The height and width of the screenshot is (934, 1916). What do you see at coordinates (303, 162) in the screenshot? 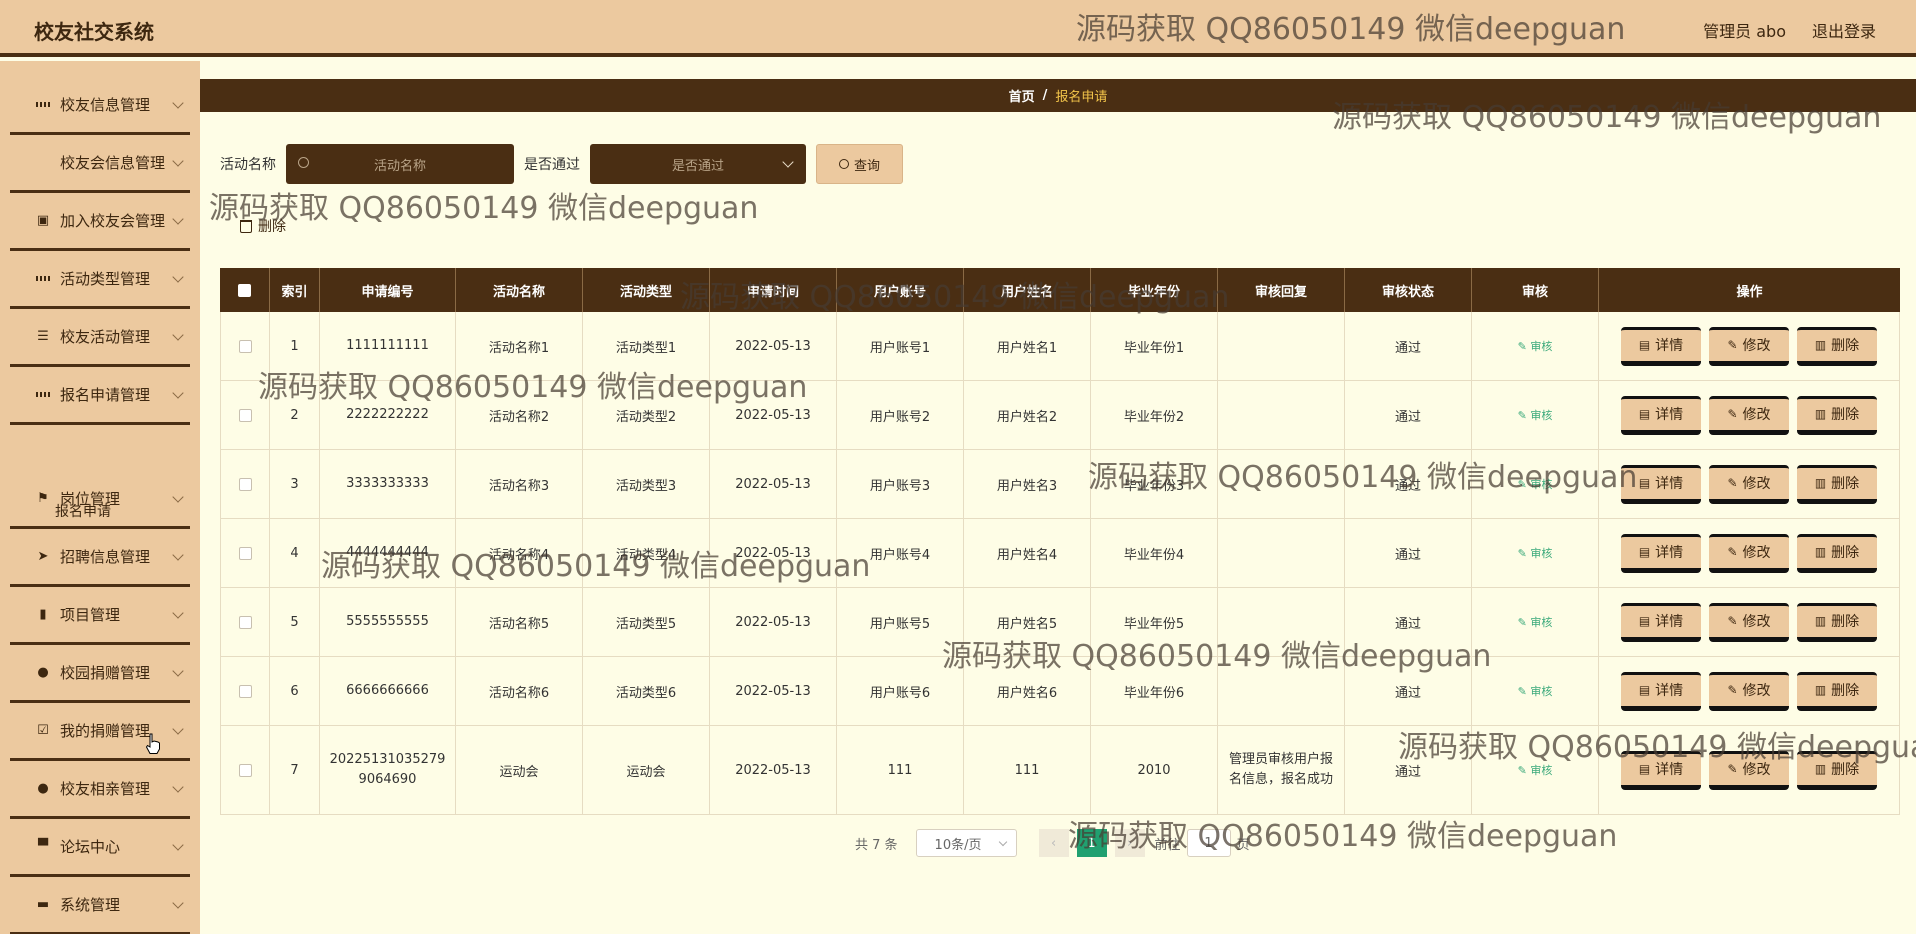
I see `search-icon` at bounding box center [303, 162].